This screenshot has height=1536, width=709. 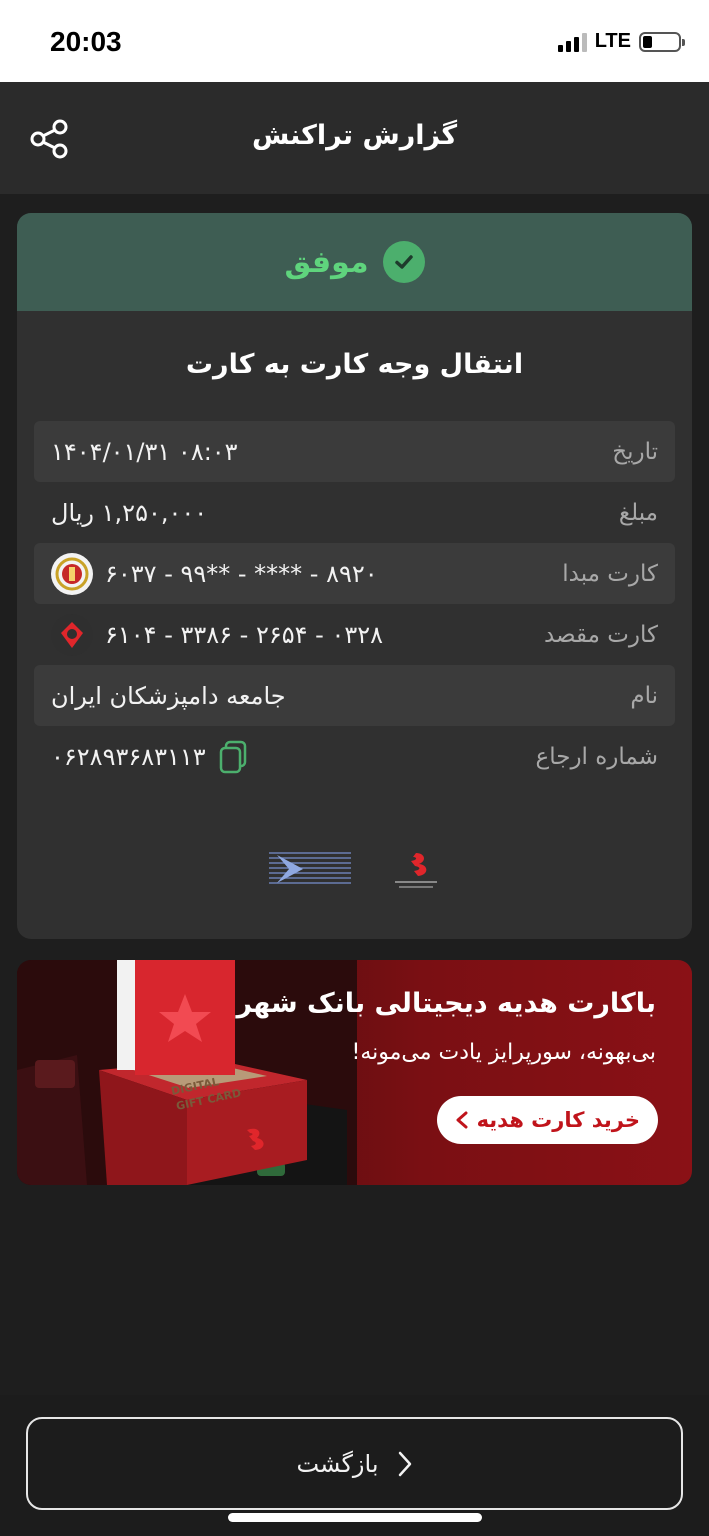 What do you see at coordinates (635, 451) in the screenshot?
I see `detail-label: تاریخ` at bounding box center [635, 451].